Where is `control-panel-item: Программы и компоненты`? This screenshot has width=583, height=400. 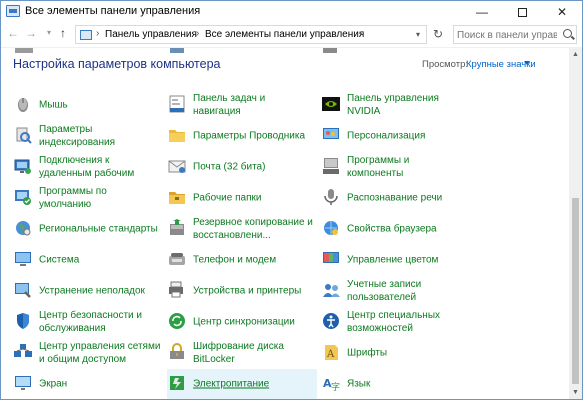 control-panel-item: Программы и компоненты is located at coordinates (396, 167).